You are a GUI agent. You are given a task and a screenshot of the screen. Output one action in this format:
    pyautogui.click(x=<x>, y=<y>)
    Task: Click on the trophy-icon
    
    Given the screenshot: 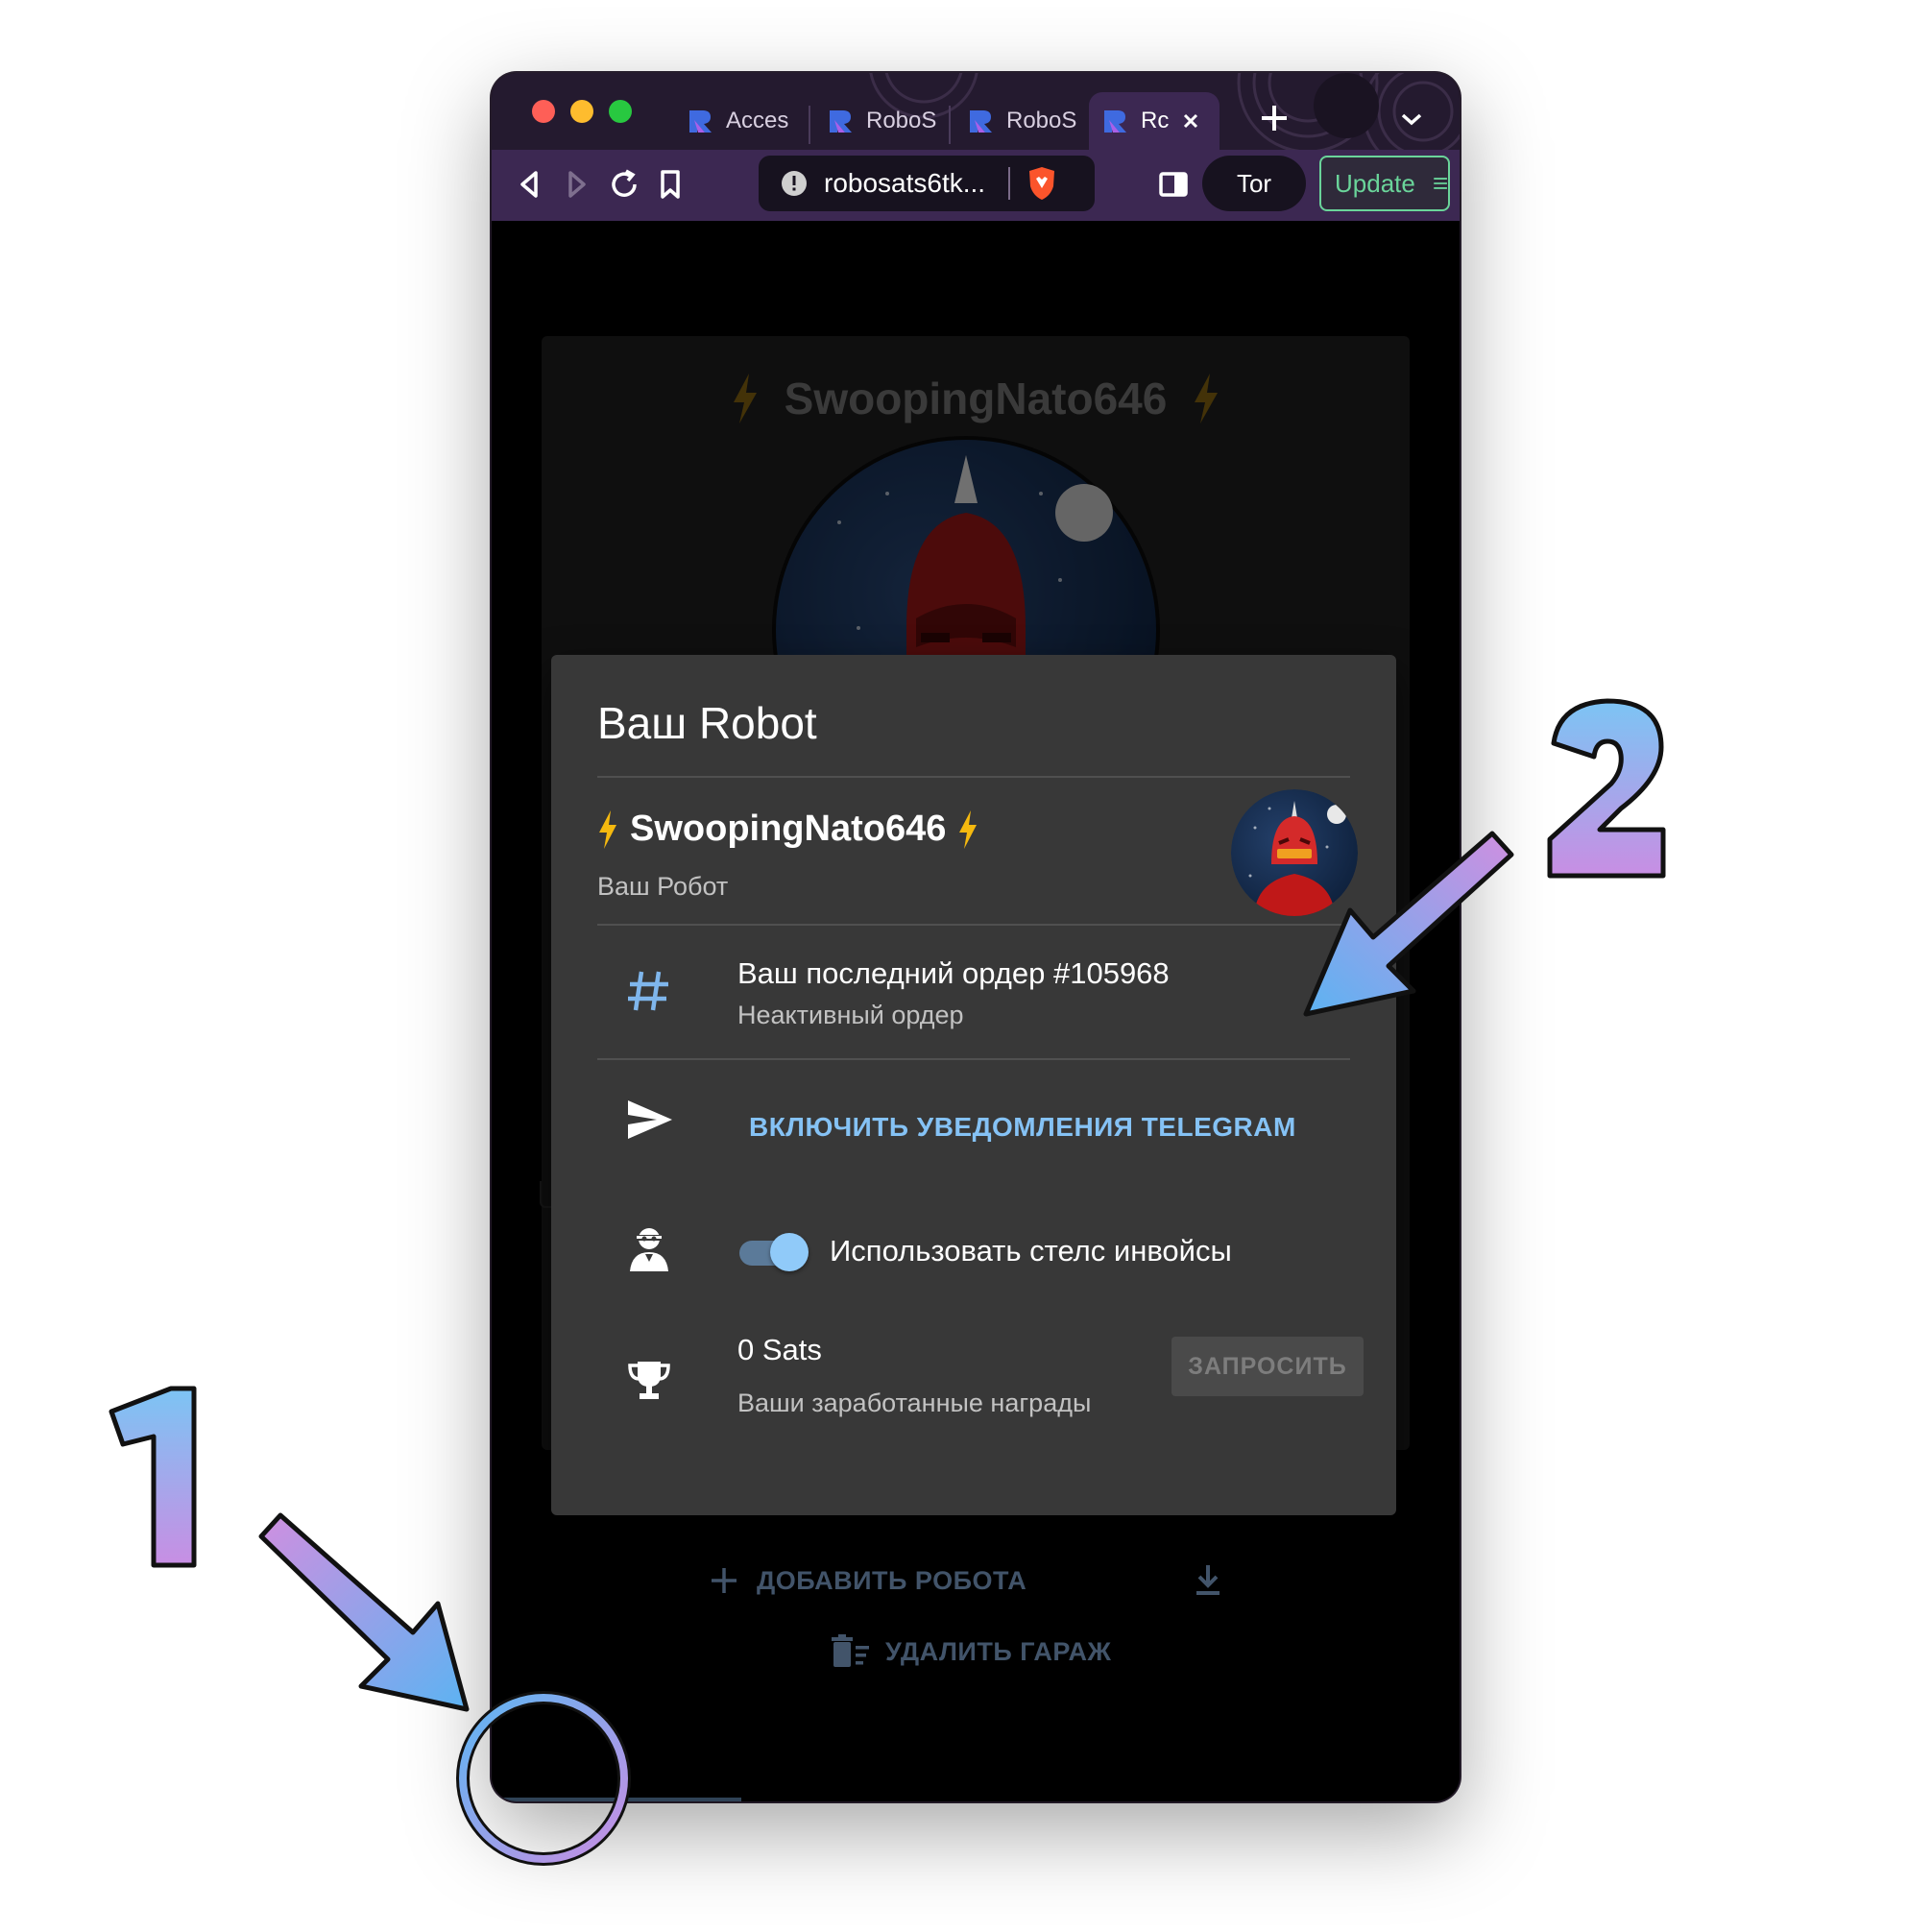 What is the action you would take?
    pyautogui.click(x=649, y=1380)
    